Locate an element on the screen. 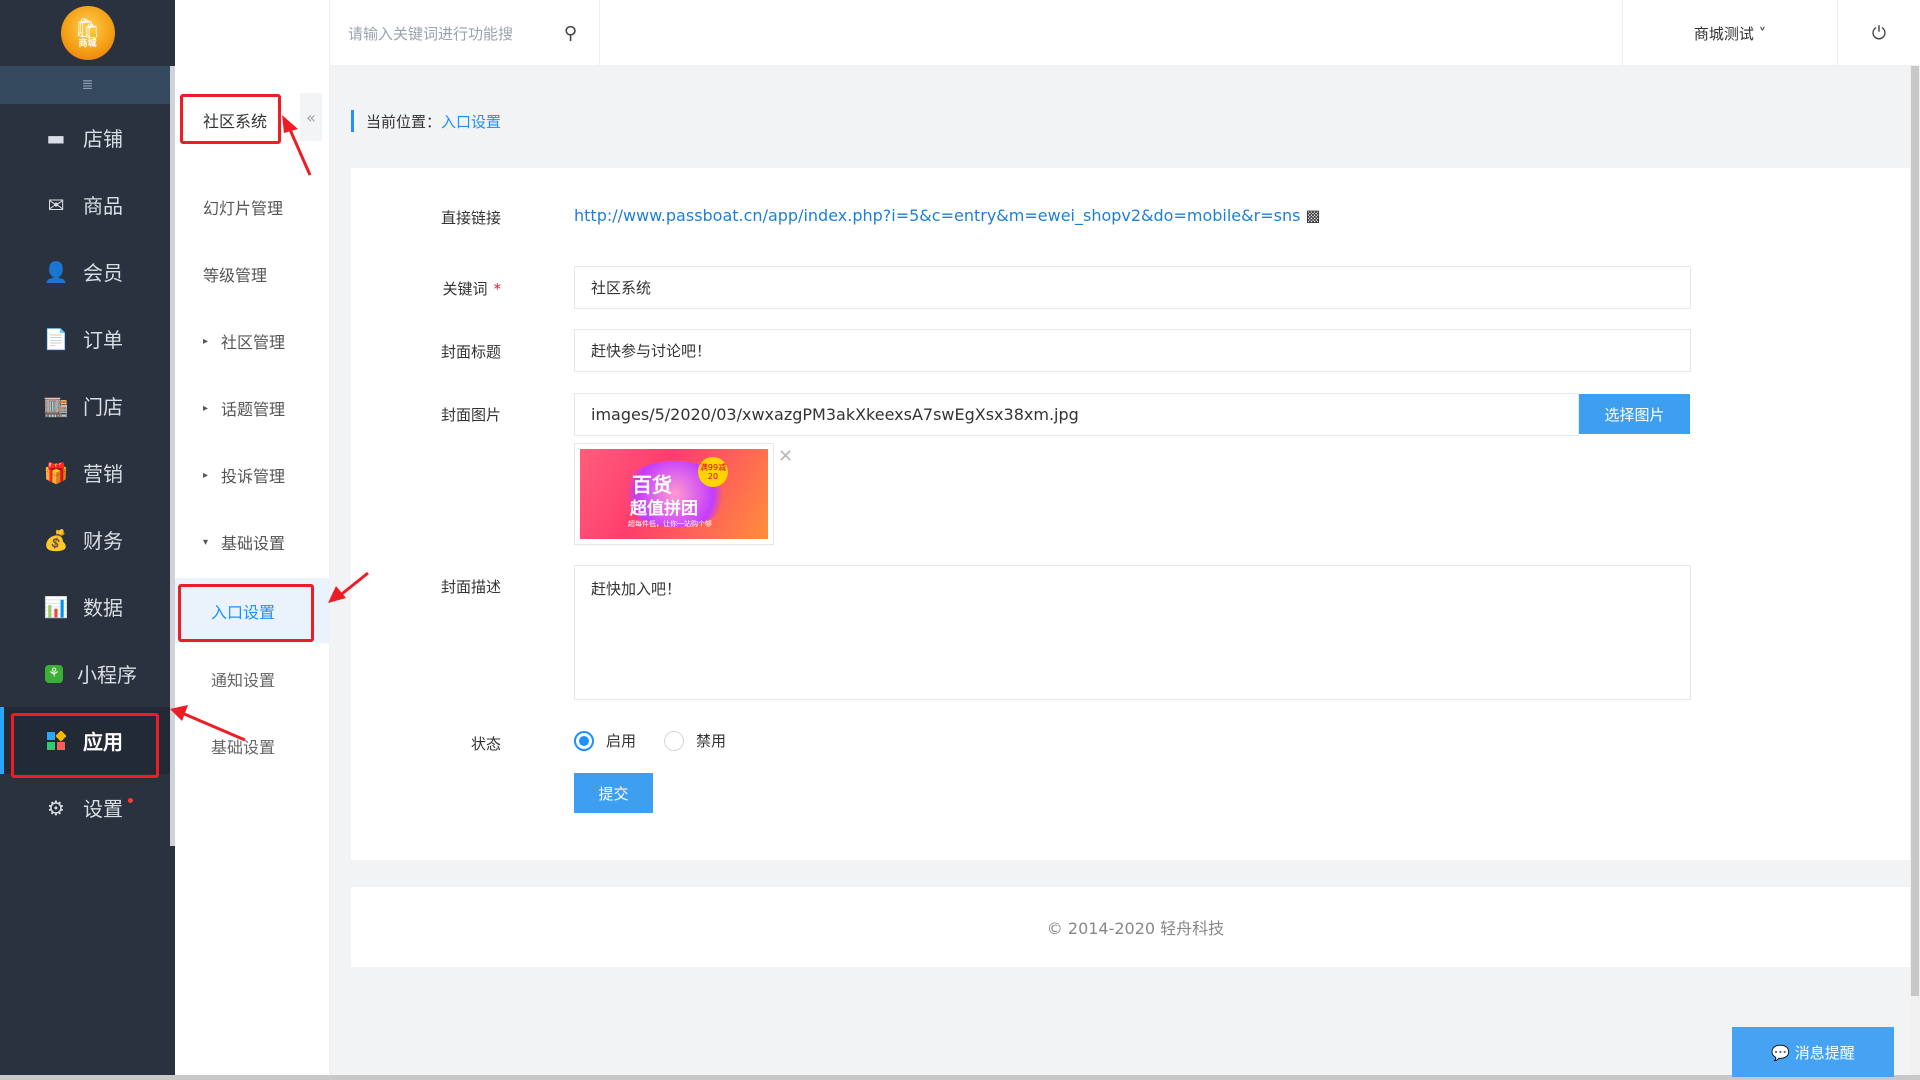 The width and height of the screenshot is (1920, 1080). required-asterisk: * is located at coordinates (497, 289).